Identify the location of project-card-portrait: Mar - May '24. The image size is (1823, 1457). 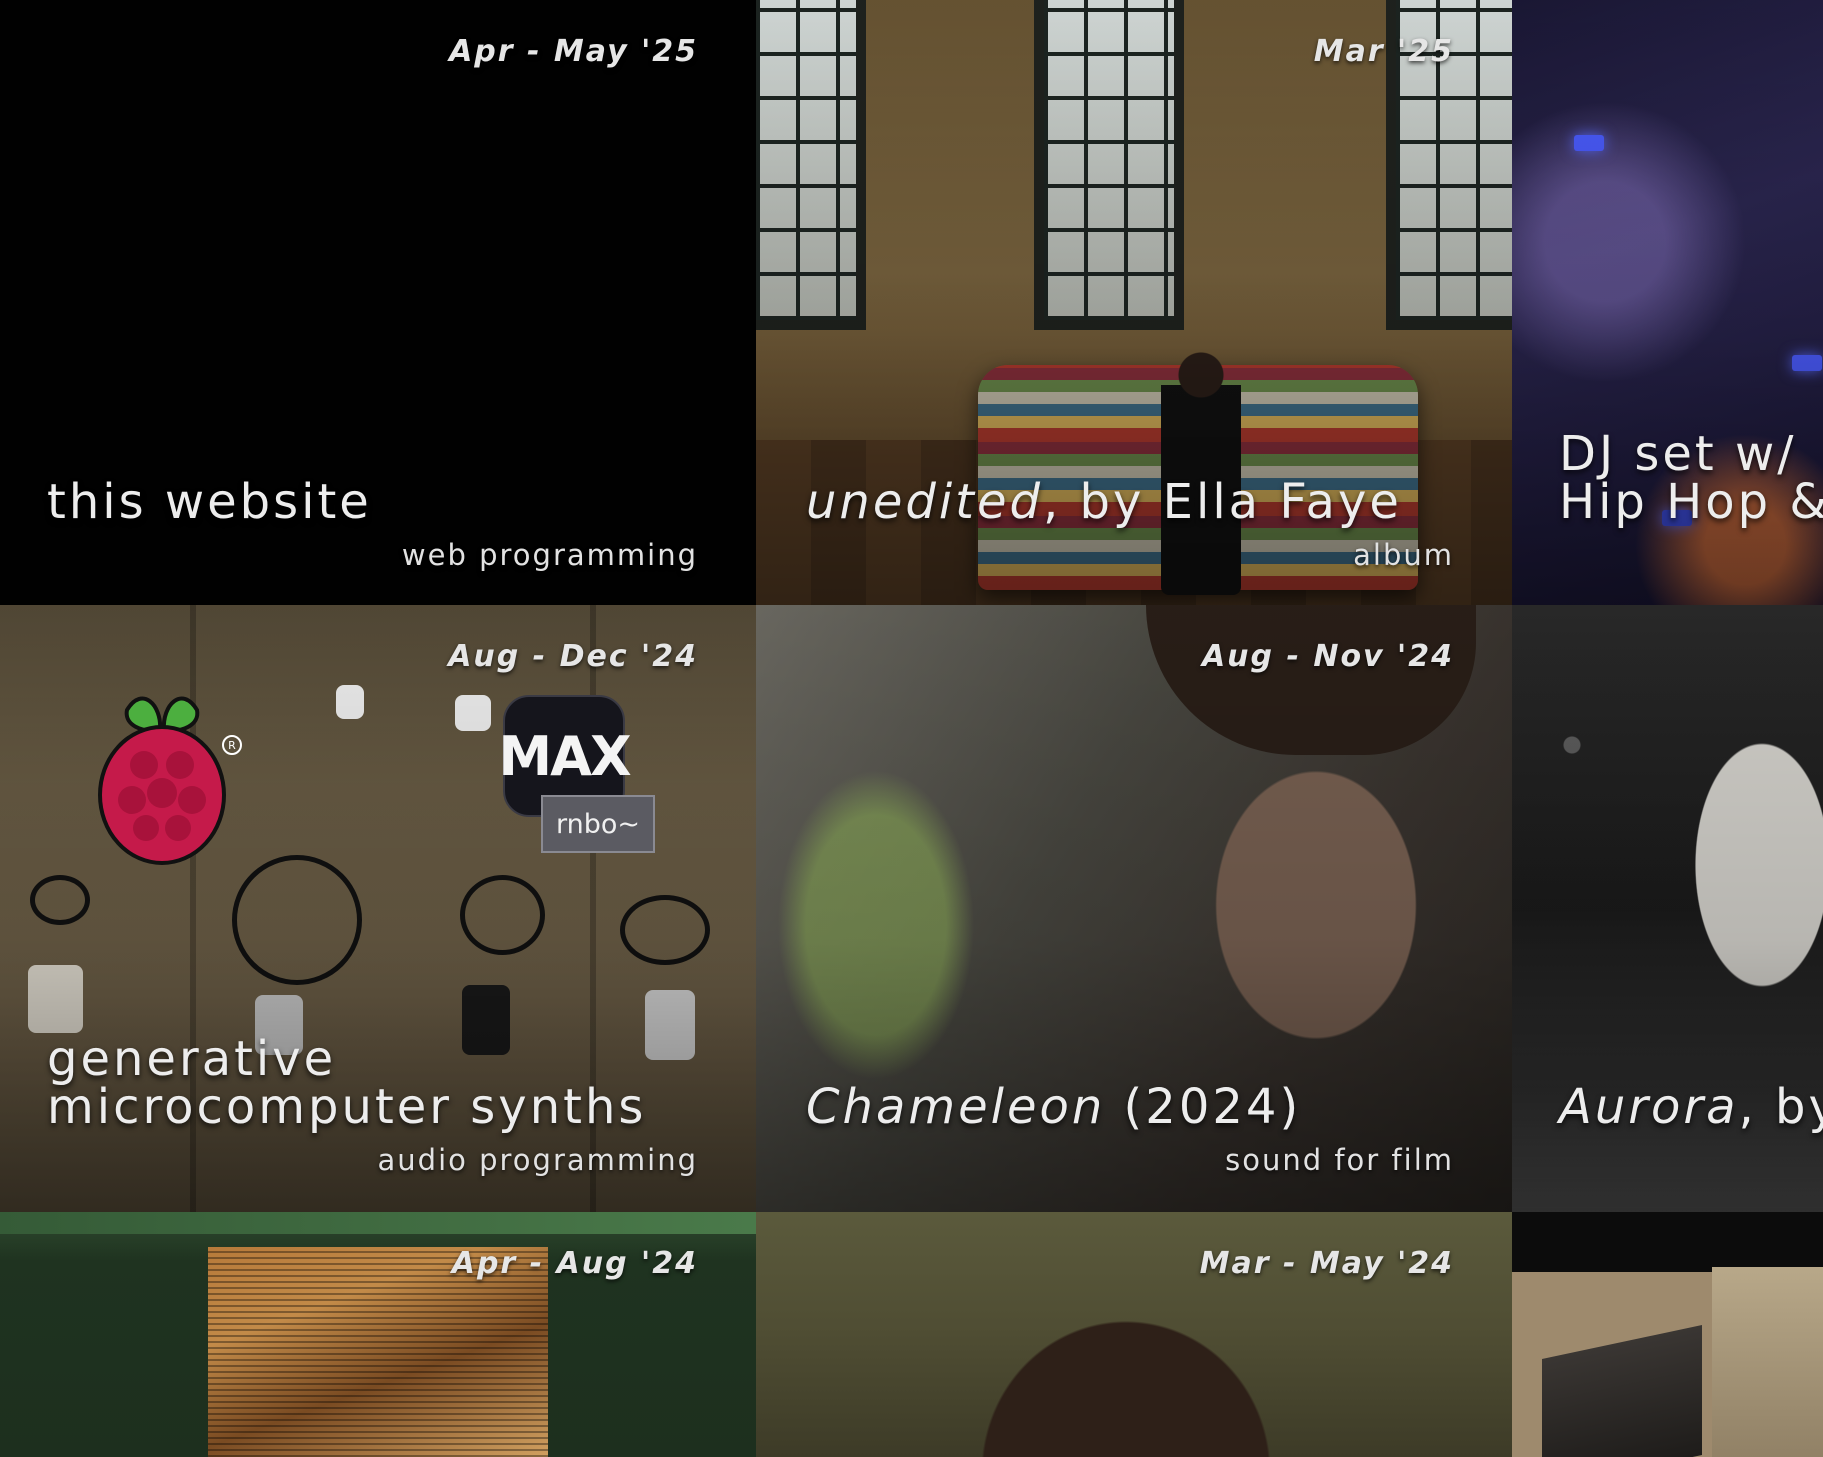
(1134, 1334).